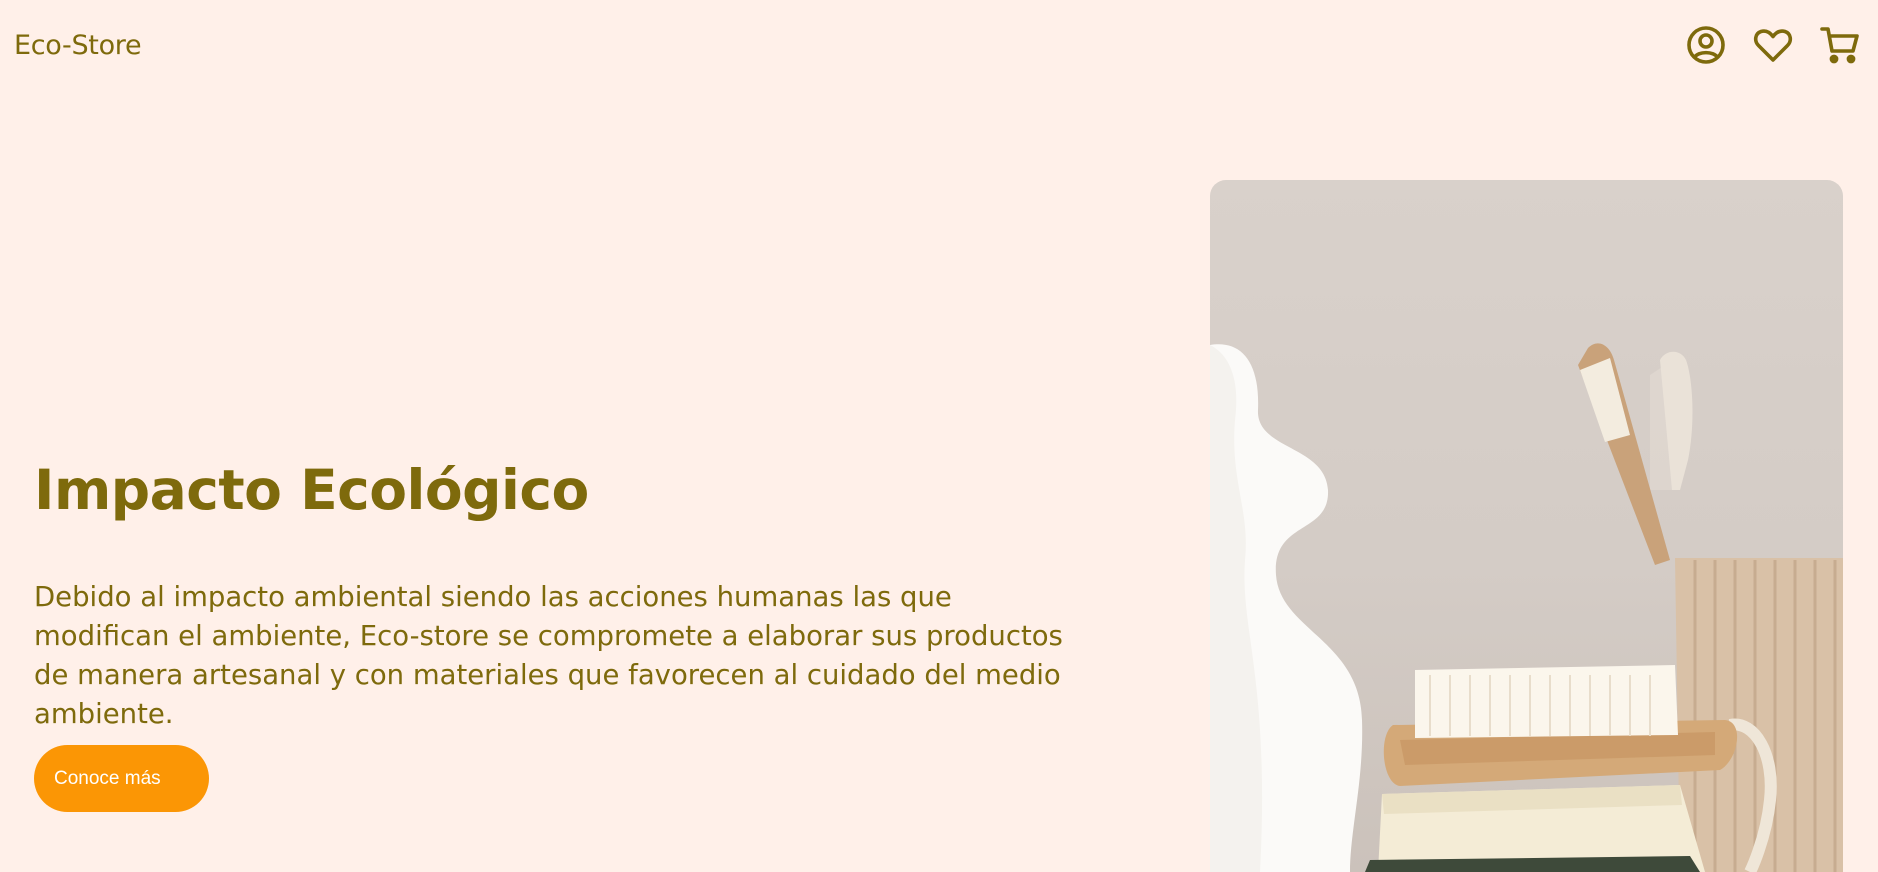  Describe the element at coordinates (1759, 715) in the screenshot. I see `ribbed-cup` at that location.